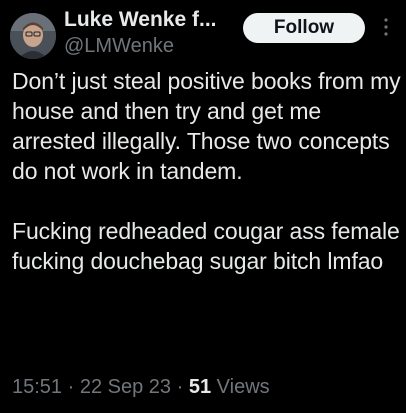 This screenshot has height=413, width=406. I want to click on views-count: 51, so click(200, 387).